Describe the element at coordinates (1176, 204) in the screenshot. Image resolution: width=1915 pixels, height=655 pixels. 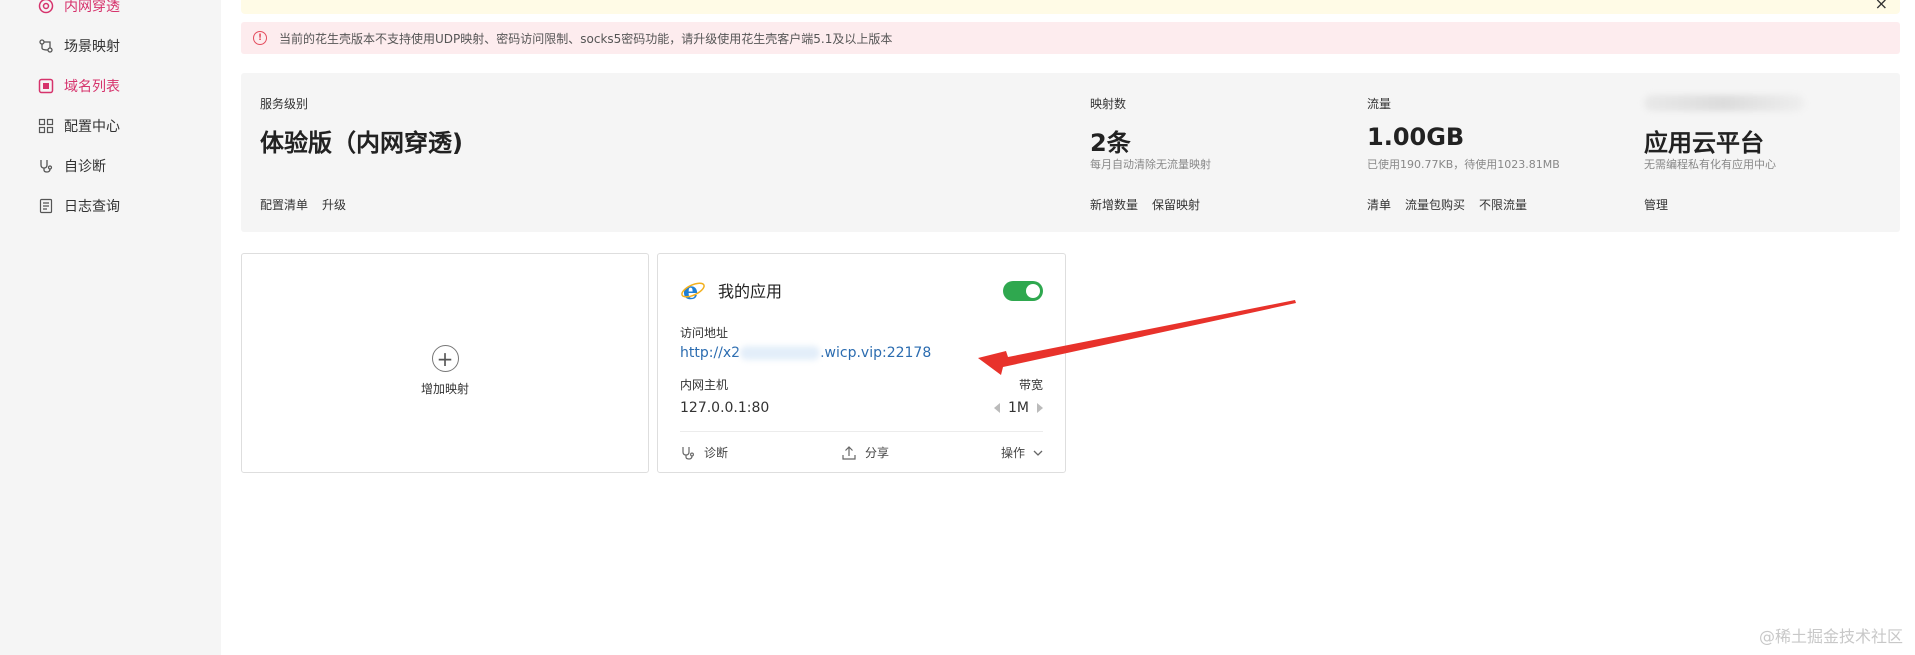
I see `keep-mapping-link: 保留映射` at that location.